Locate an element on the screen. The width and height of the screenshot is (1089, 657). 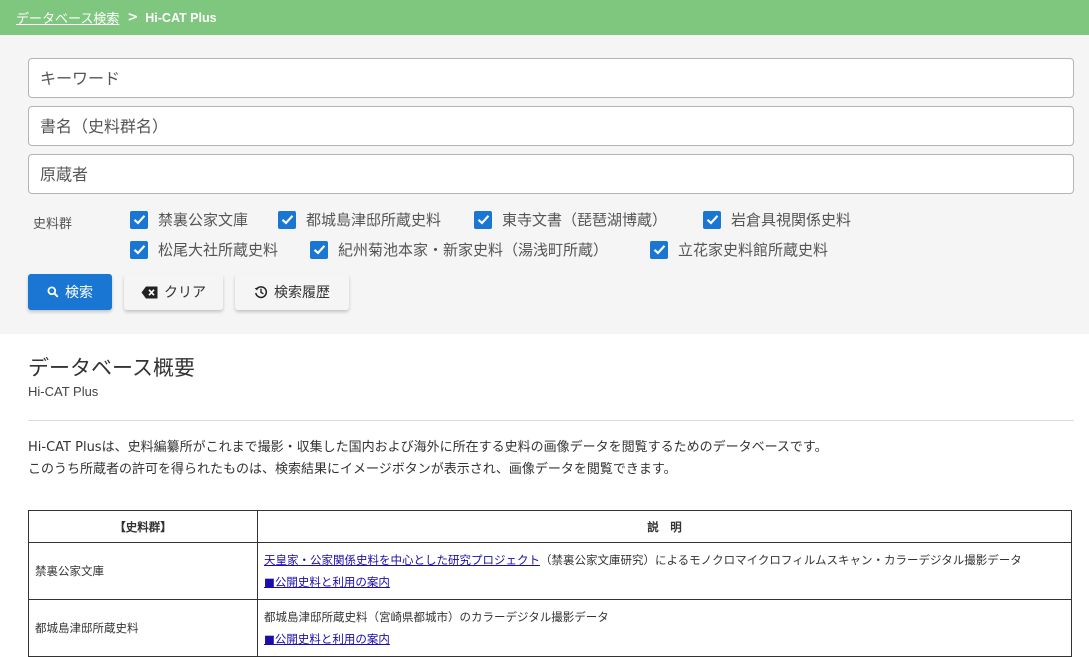
collection-name-cell: 禁裏公家文庫 is located at coordinates (143, 571).